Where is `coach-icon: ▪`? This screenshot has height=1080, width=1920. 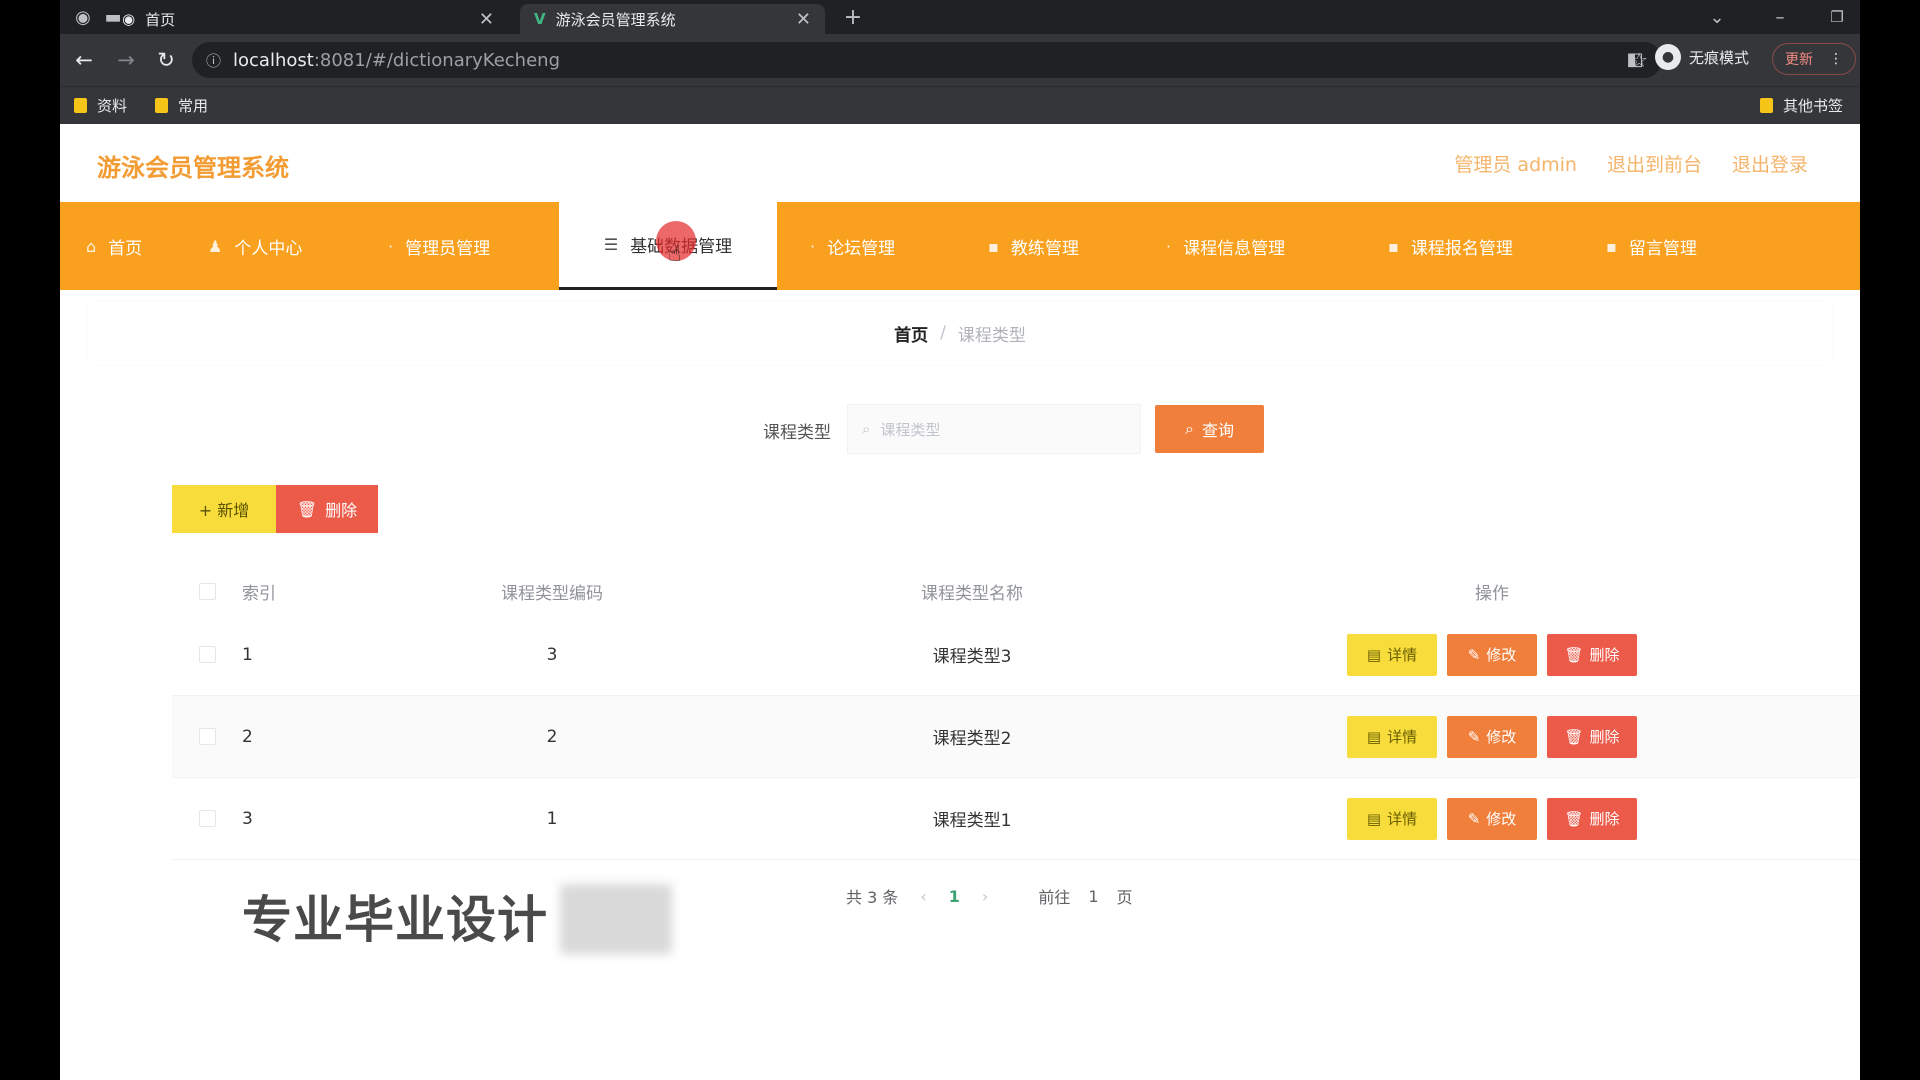
coach-icon: ▪ is located at coordinates (993, 246).